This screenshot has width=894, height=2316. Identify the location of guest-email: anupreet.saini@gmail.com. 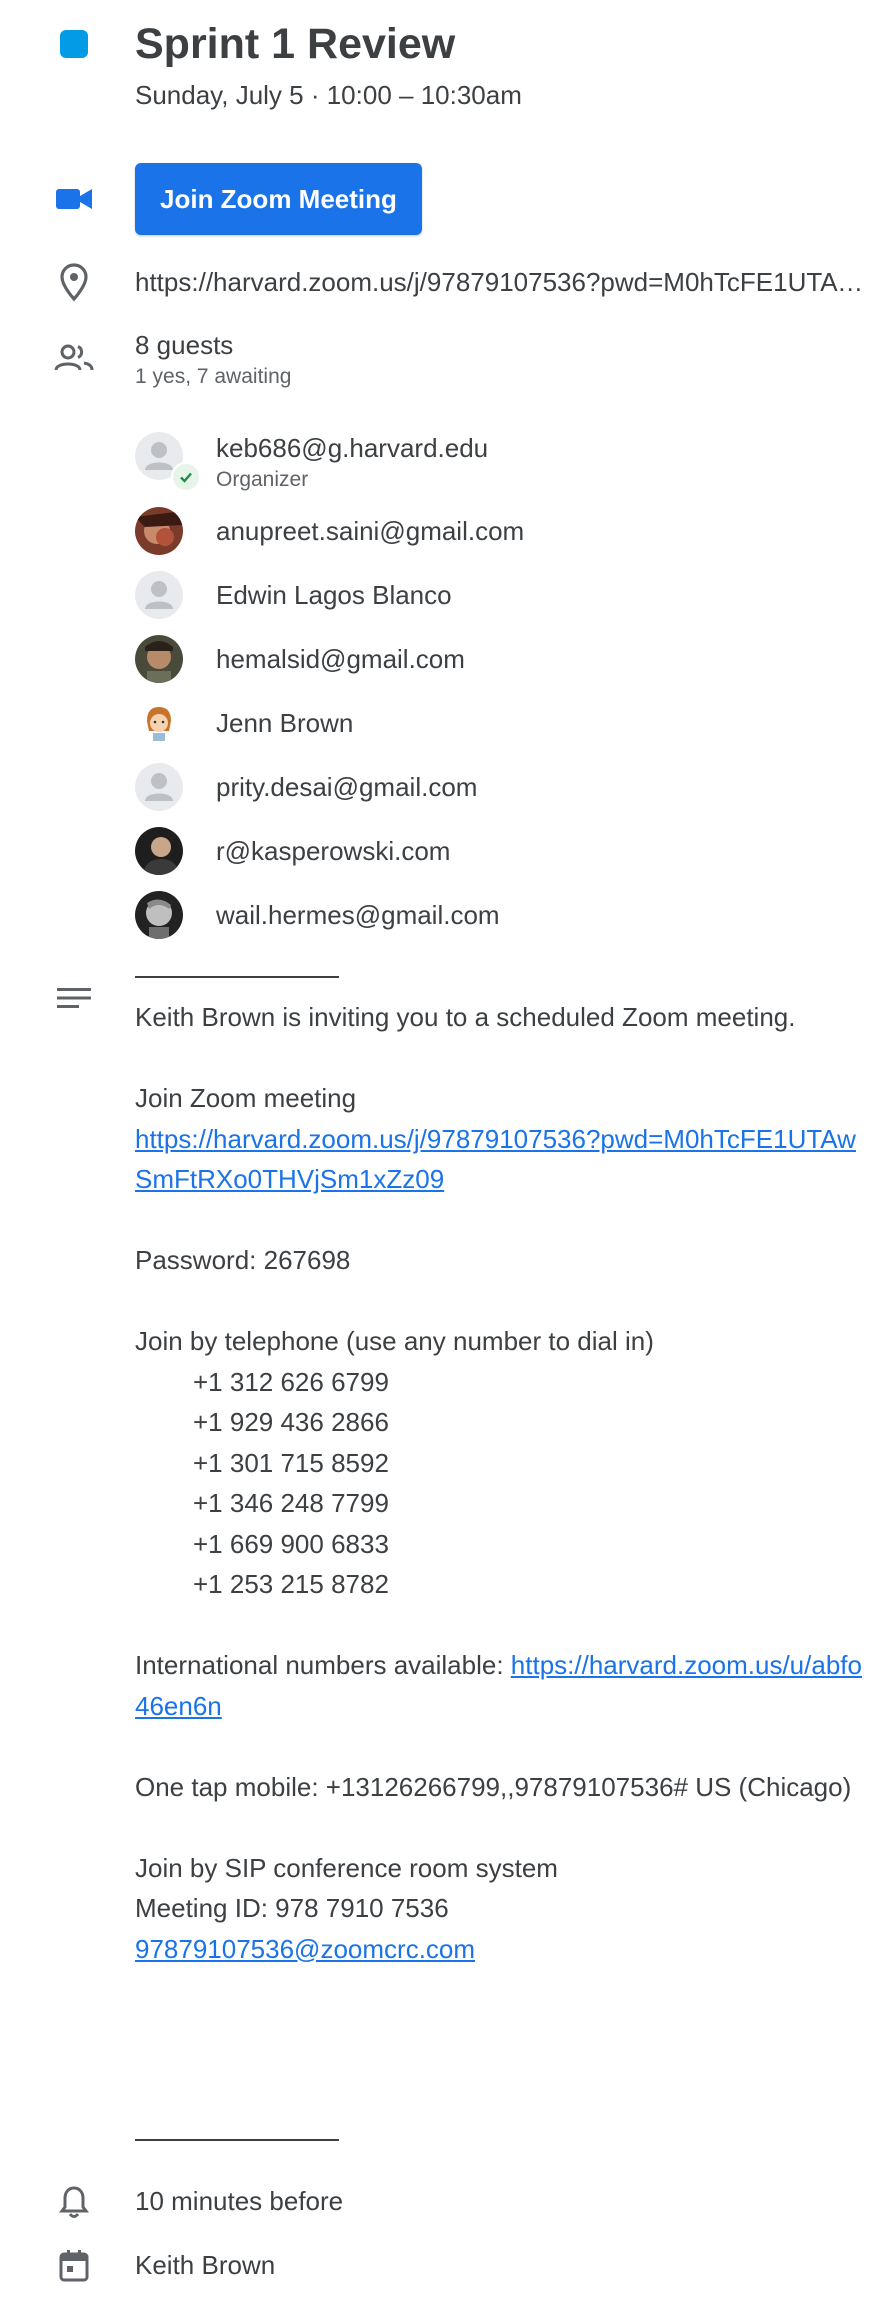
(370, 531).